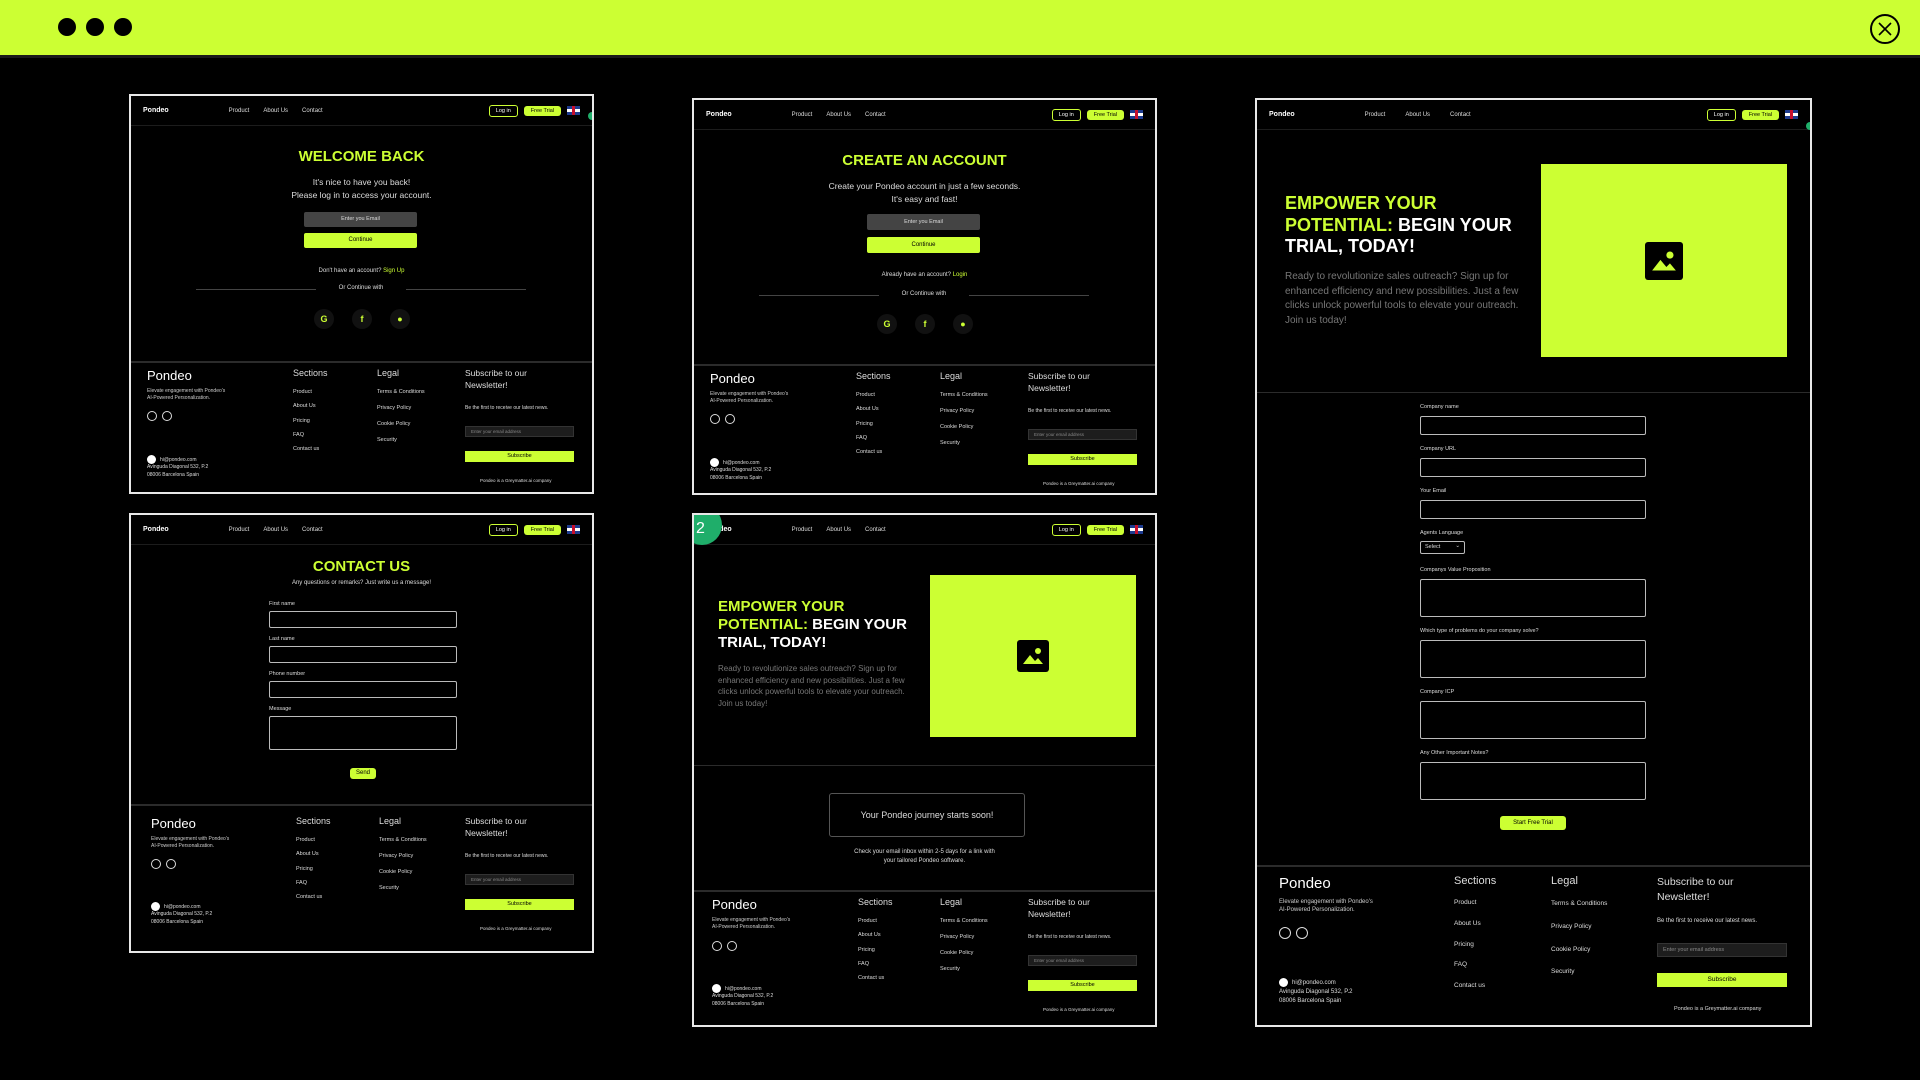 This screenshot has width=1920, height=1080. What do you see at coordinates (960, 275) in the screenshot?
I see `login-link: Login` at bounding box center [960, 275].